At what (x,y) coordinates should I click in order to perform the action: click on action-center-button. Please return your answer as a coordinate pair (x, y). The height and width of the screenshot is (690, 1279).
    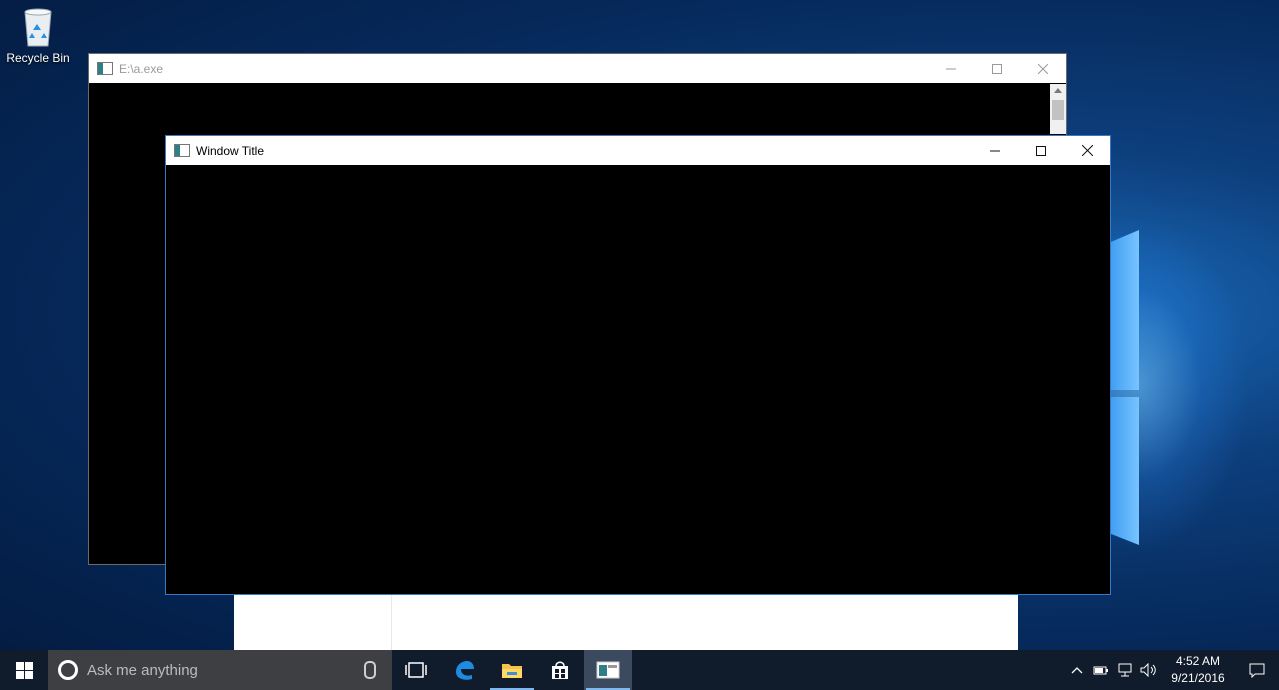
    Looking at the image, I should click on (1257, 670).